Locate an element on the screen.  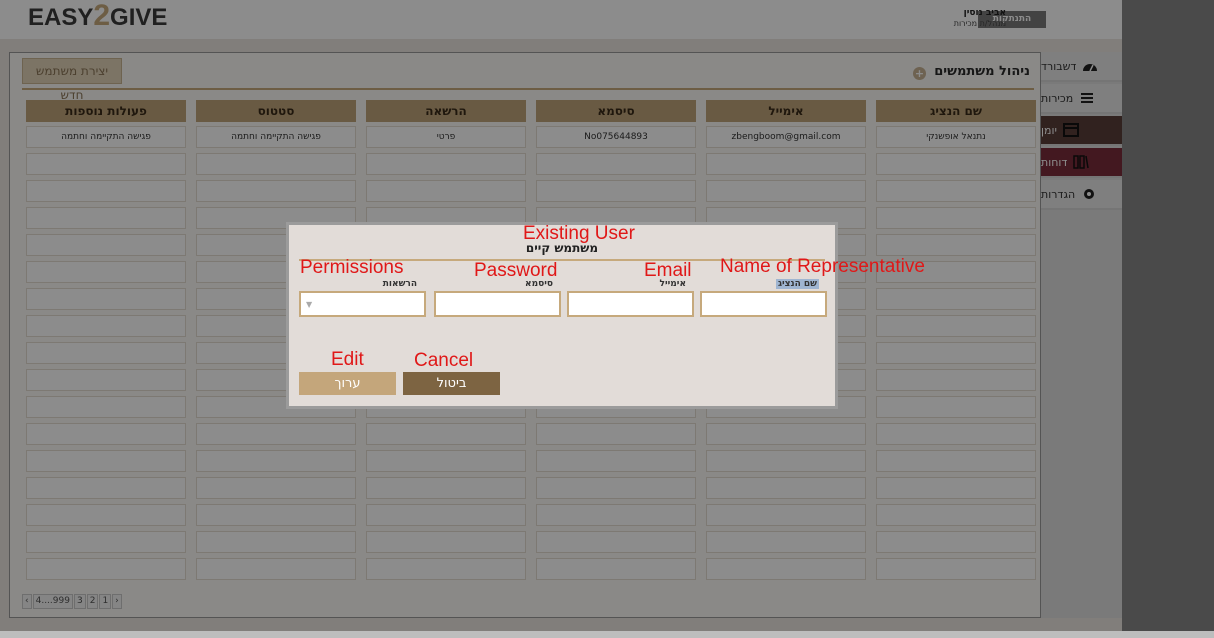
annotation-existing-user: Existing User is located at coordinates (579, 233).